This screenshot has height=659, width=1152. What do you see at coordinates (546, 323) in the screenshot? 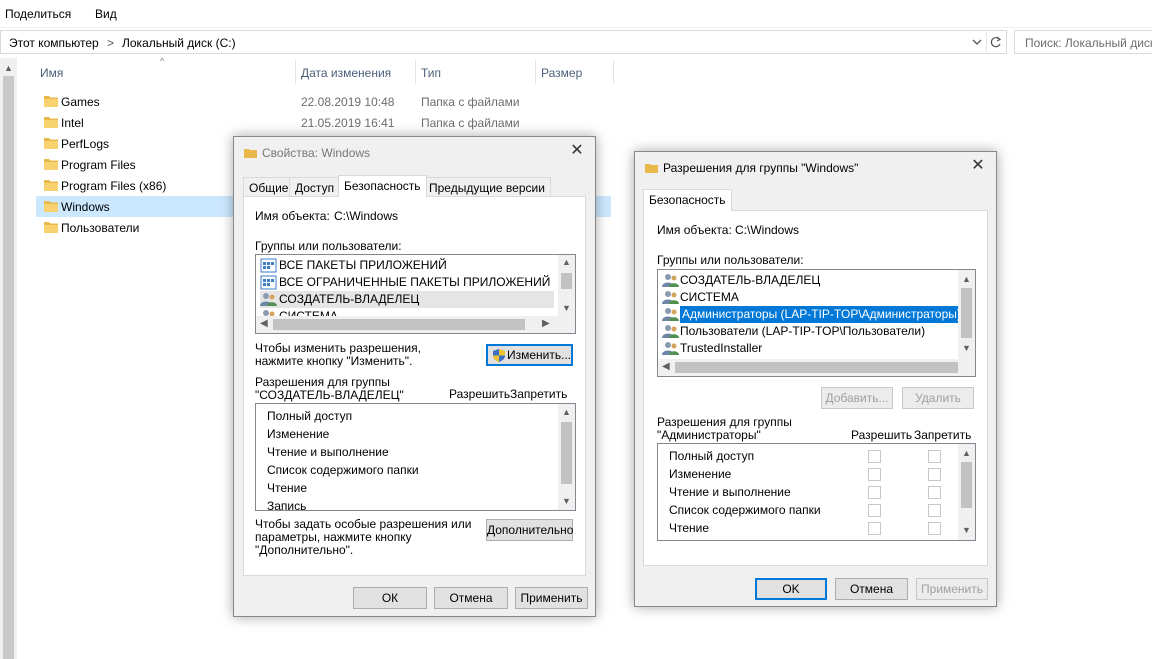
I see `scroll-right-arrow-icon: ▶` at bounding box center [546, 323].